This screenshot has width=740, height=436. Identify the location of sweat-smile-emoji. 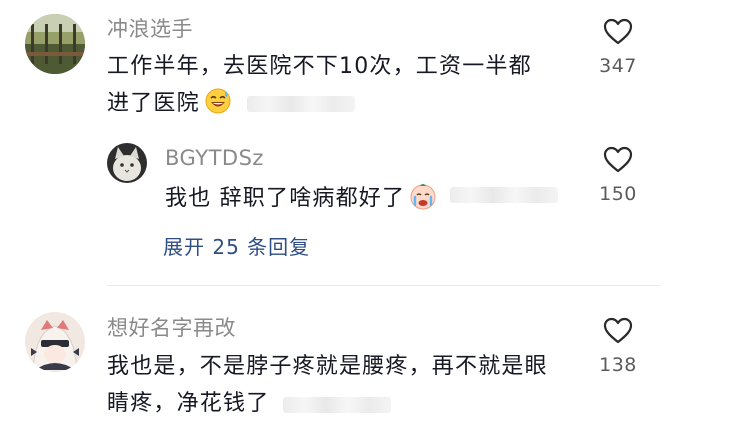
(218, 107).